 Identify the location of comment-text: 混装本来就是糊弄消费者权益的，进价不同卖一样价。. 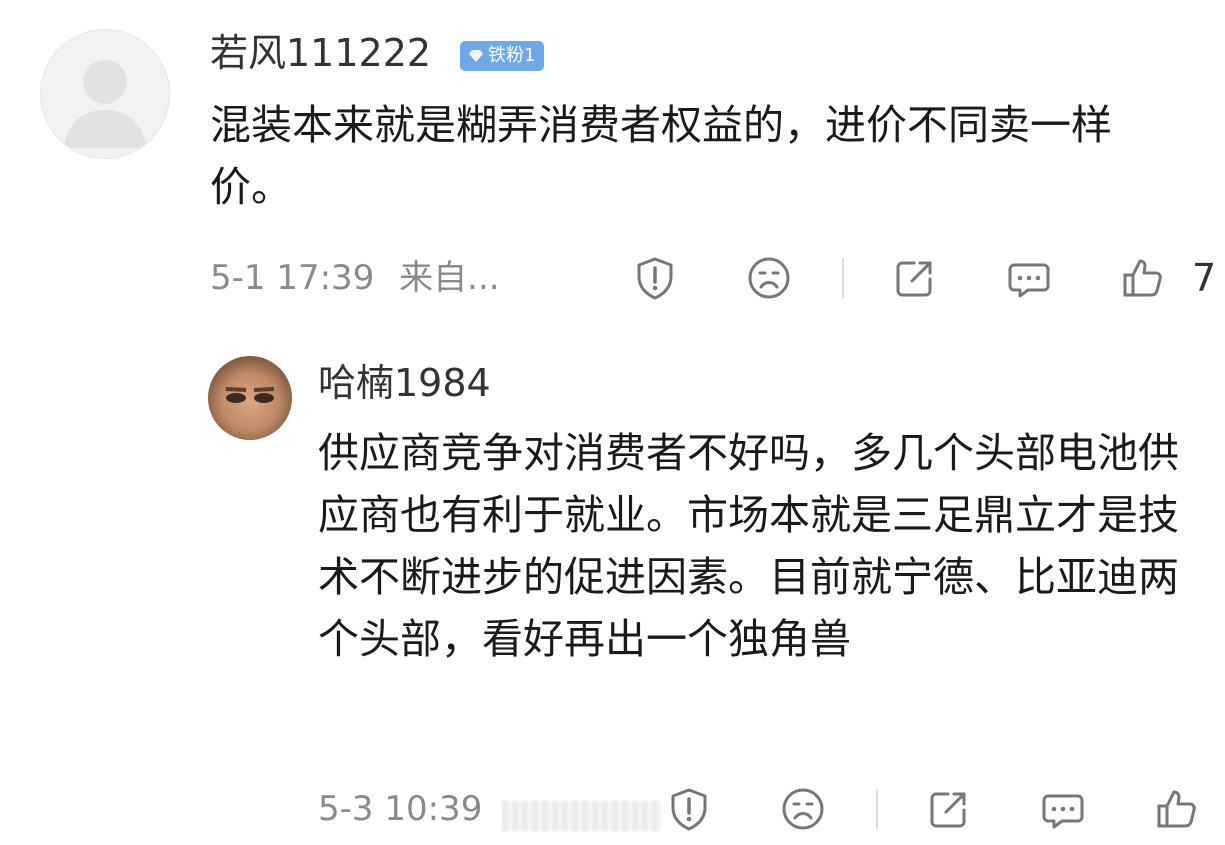
(661, 156).